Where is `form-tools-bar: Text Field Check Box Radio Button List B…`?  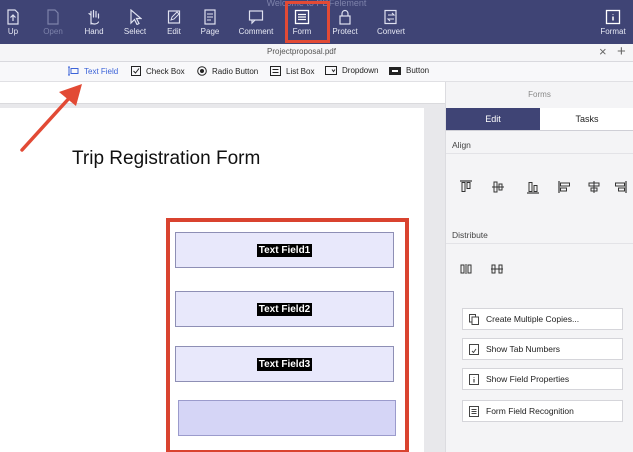
form-tools-bar: Text Field Check Box Radio Button List B… is located at coordinates (316, 72).